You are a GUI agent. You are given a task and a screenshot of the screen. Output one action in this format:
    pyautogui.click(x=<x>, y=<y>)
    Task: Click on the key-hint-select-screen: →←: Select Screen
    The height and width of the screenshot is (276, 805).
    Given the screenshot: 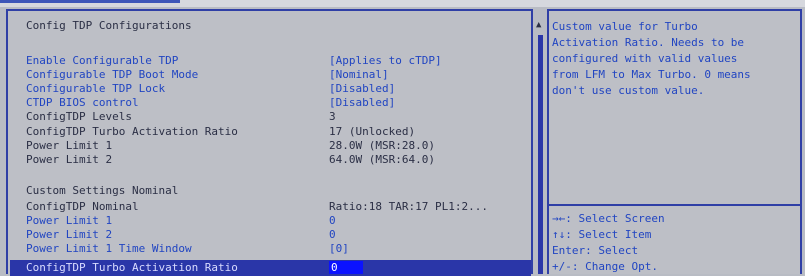 What is the action you would take?
    pyautogui.click(x=608, y=218)
    